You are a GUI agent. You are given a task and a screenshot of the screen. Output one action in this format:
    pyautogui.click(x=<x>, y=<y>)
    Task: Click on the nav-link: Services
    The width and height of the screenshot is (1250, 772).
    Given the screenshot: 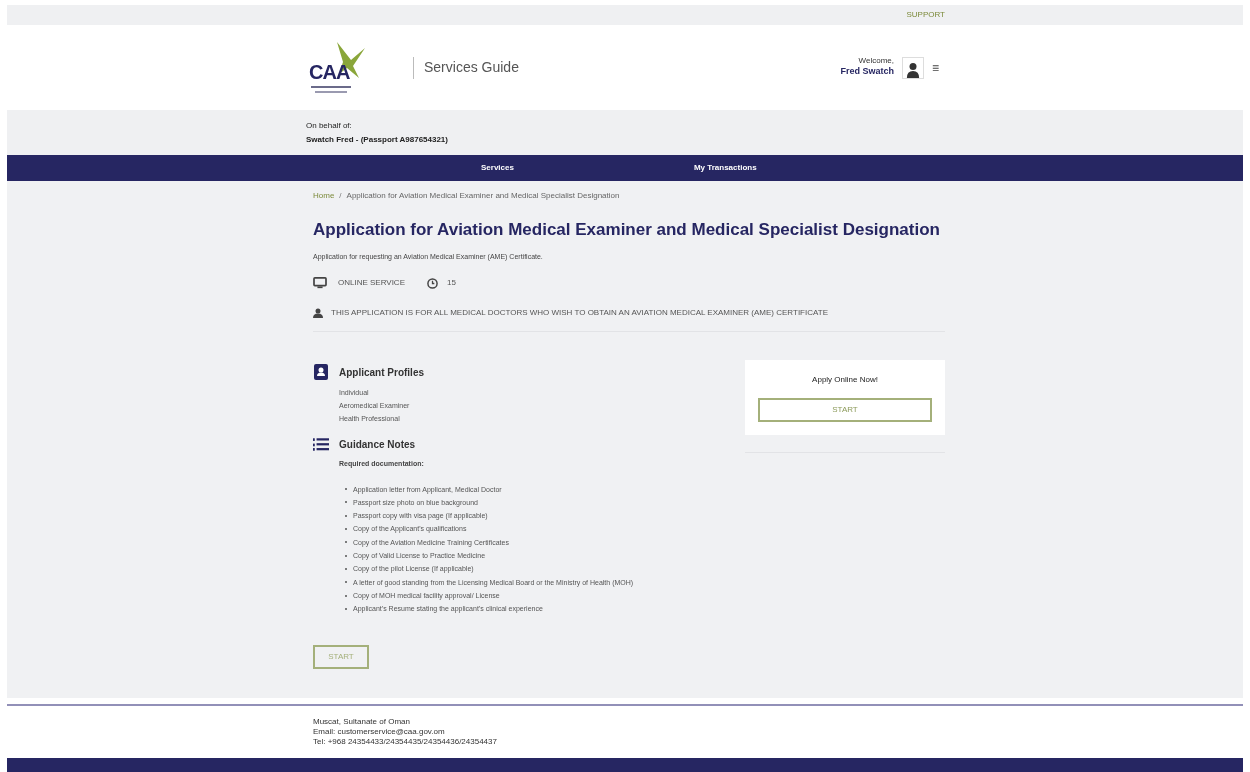 What is the action you would take?
    pyautogui.click(x=497, y=168)
    